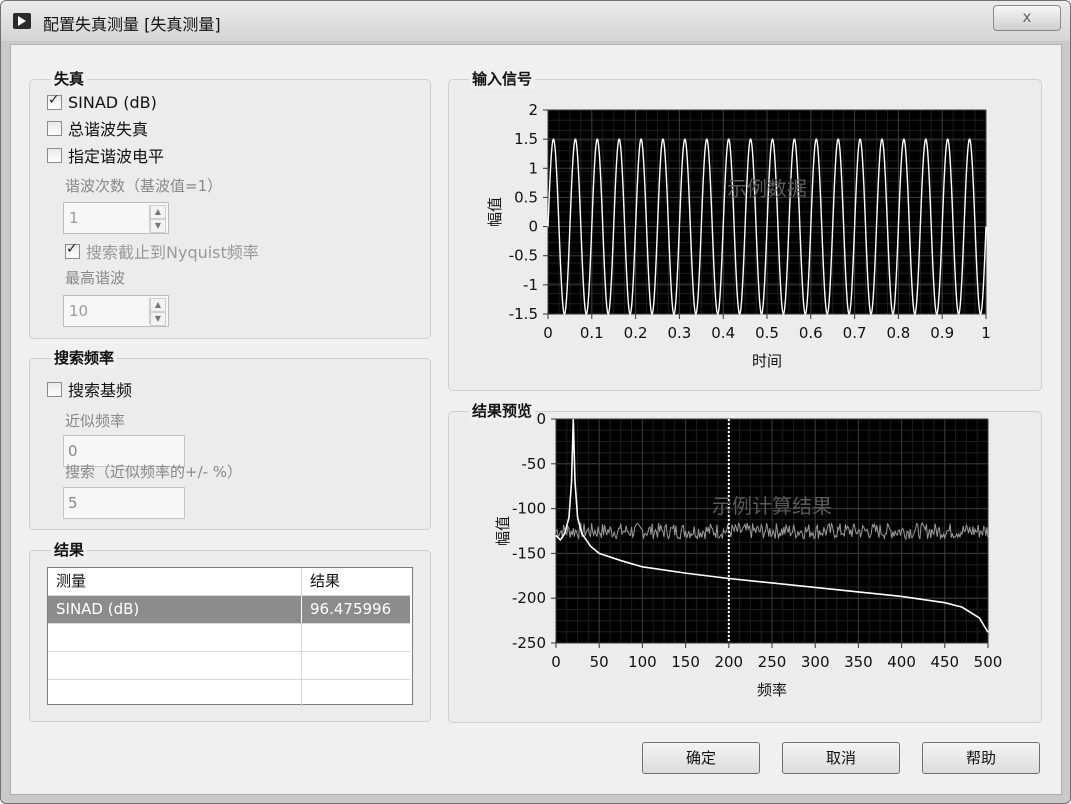  I want to click on thd-checkbox-row: 总谐波失真, so click(98, 128).